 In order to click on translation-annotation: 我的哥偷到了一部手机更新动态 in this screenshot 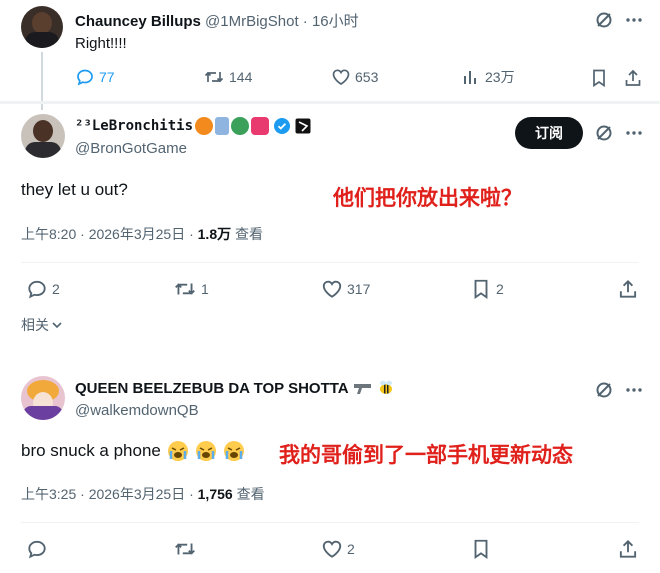, I will do `click(426, 455)`.